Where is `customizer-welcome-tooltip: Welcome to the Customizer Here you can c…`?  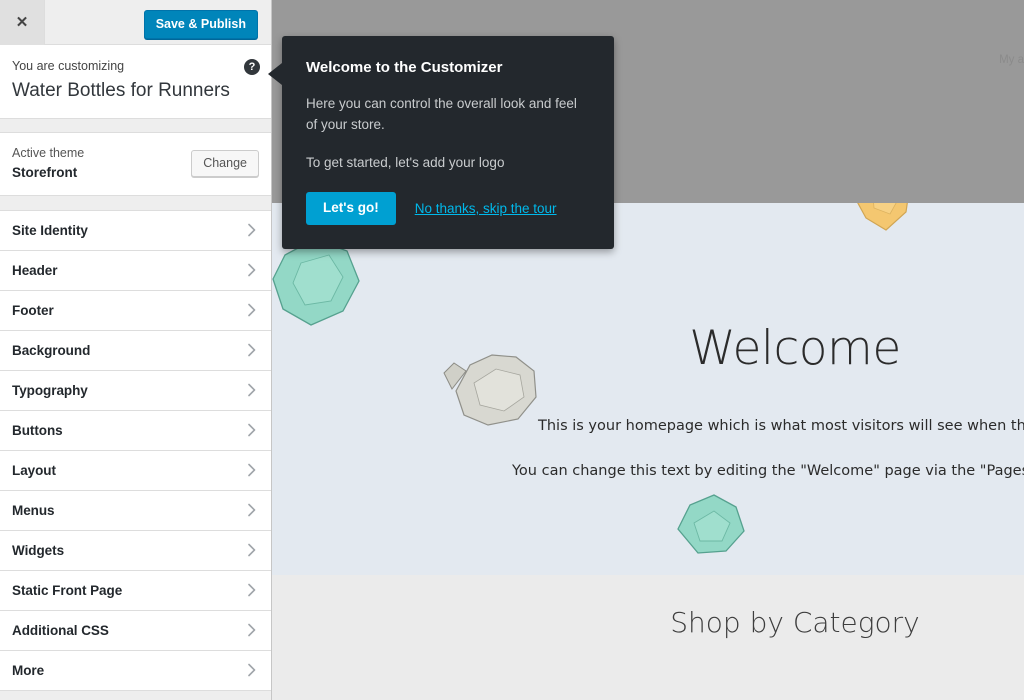 customizer-welcome-tooltip: Welcome to the Customizer Here you can c… is located at coordinates (441, 142).